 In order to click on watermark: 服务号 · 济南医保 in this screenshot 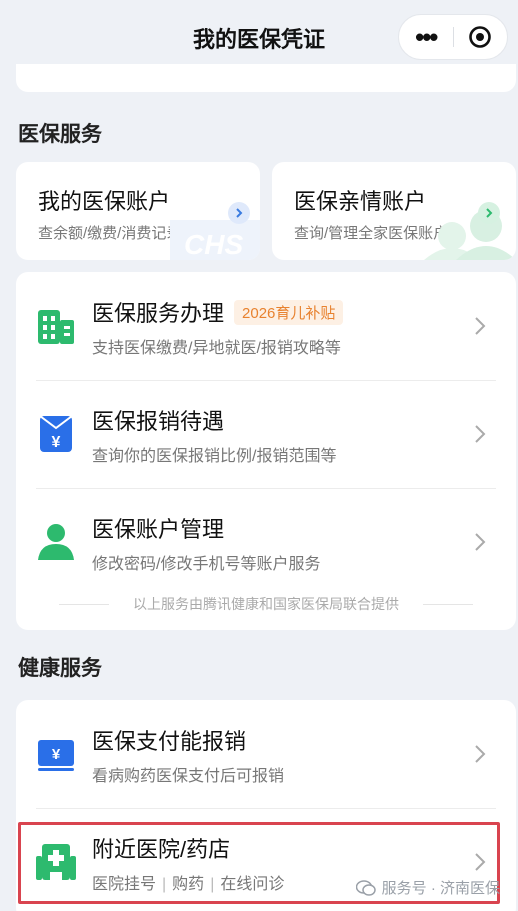, I will do `click(427, 887)`.